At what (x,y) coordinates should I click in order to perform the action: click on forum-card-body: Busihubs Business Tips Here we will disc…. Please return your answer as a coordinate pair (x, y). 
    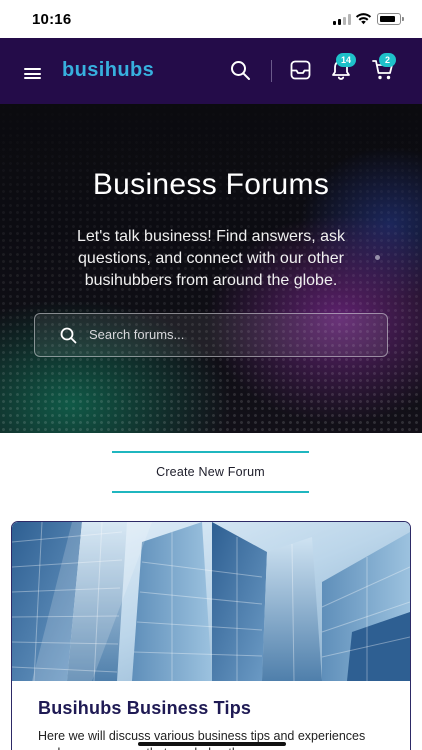
    Looking at the image, I should click on (211, 715).